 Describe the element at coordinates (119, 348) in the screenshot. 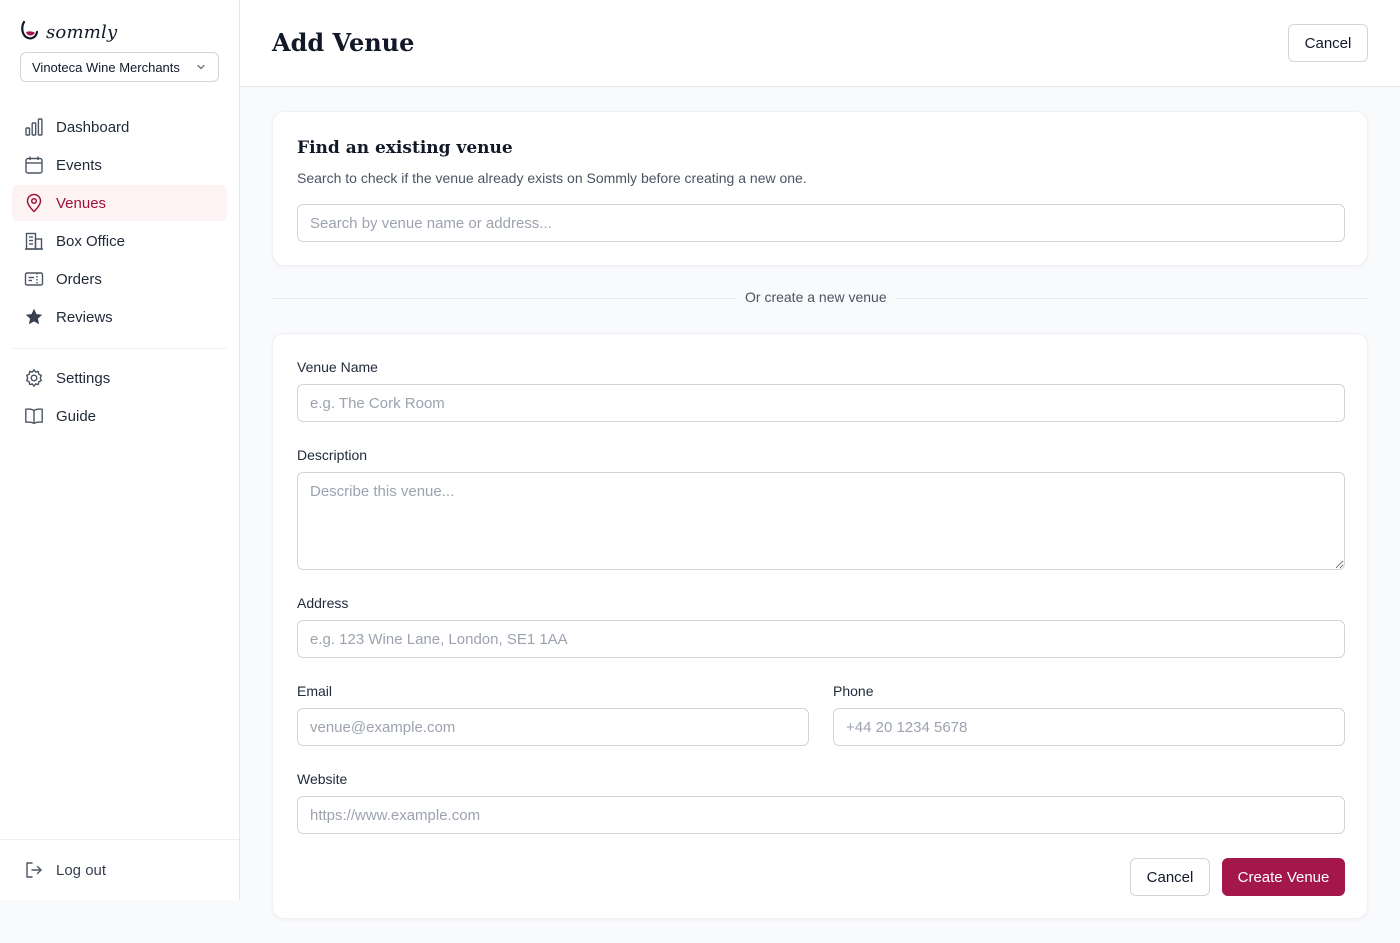

I see `nav-divider` at that location.